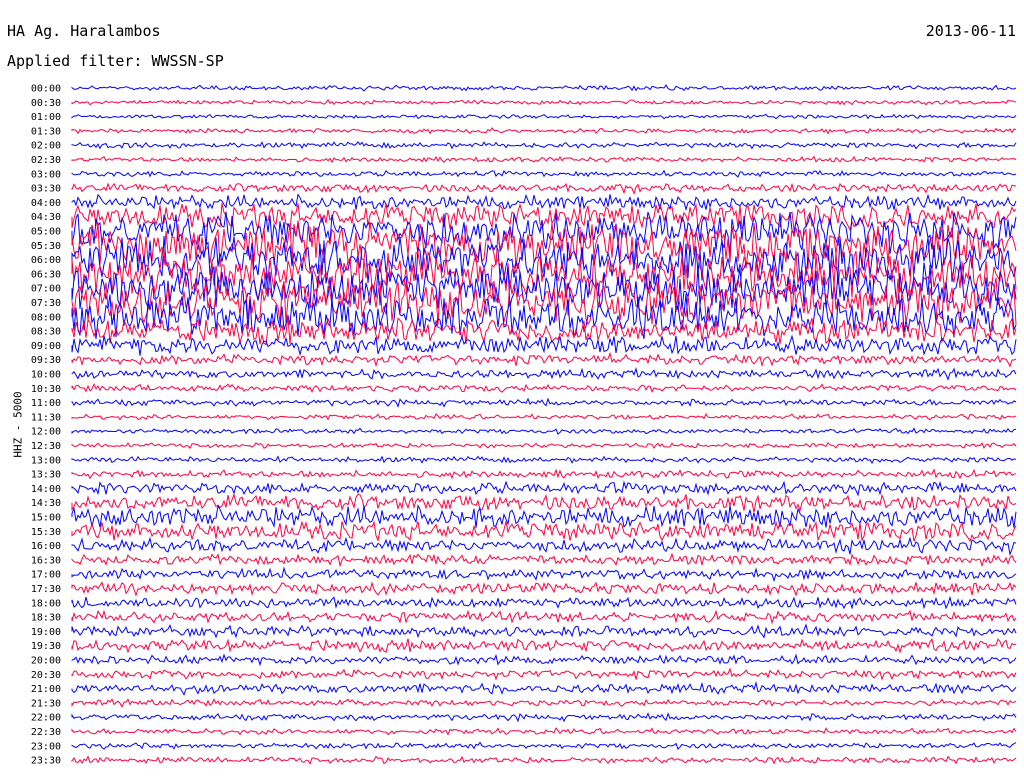 Image resolution: width=1024 pixels, height=780 pixels. What do you see at coordinates (46, 475) in the screenshot?
I see `time-tick-label: 13:30` at bounding box center [46, 475].